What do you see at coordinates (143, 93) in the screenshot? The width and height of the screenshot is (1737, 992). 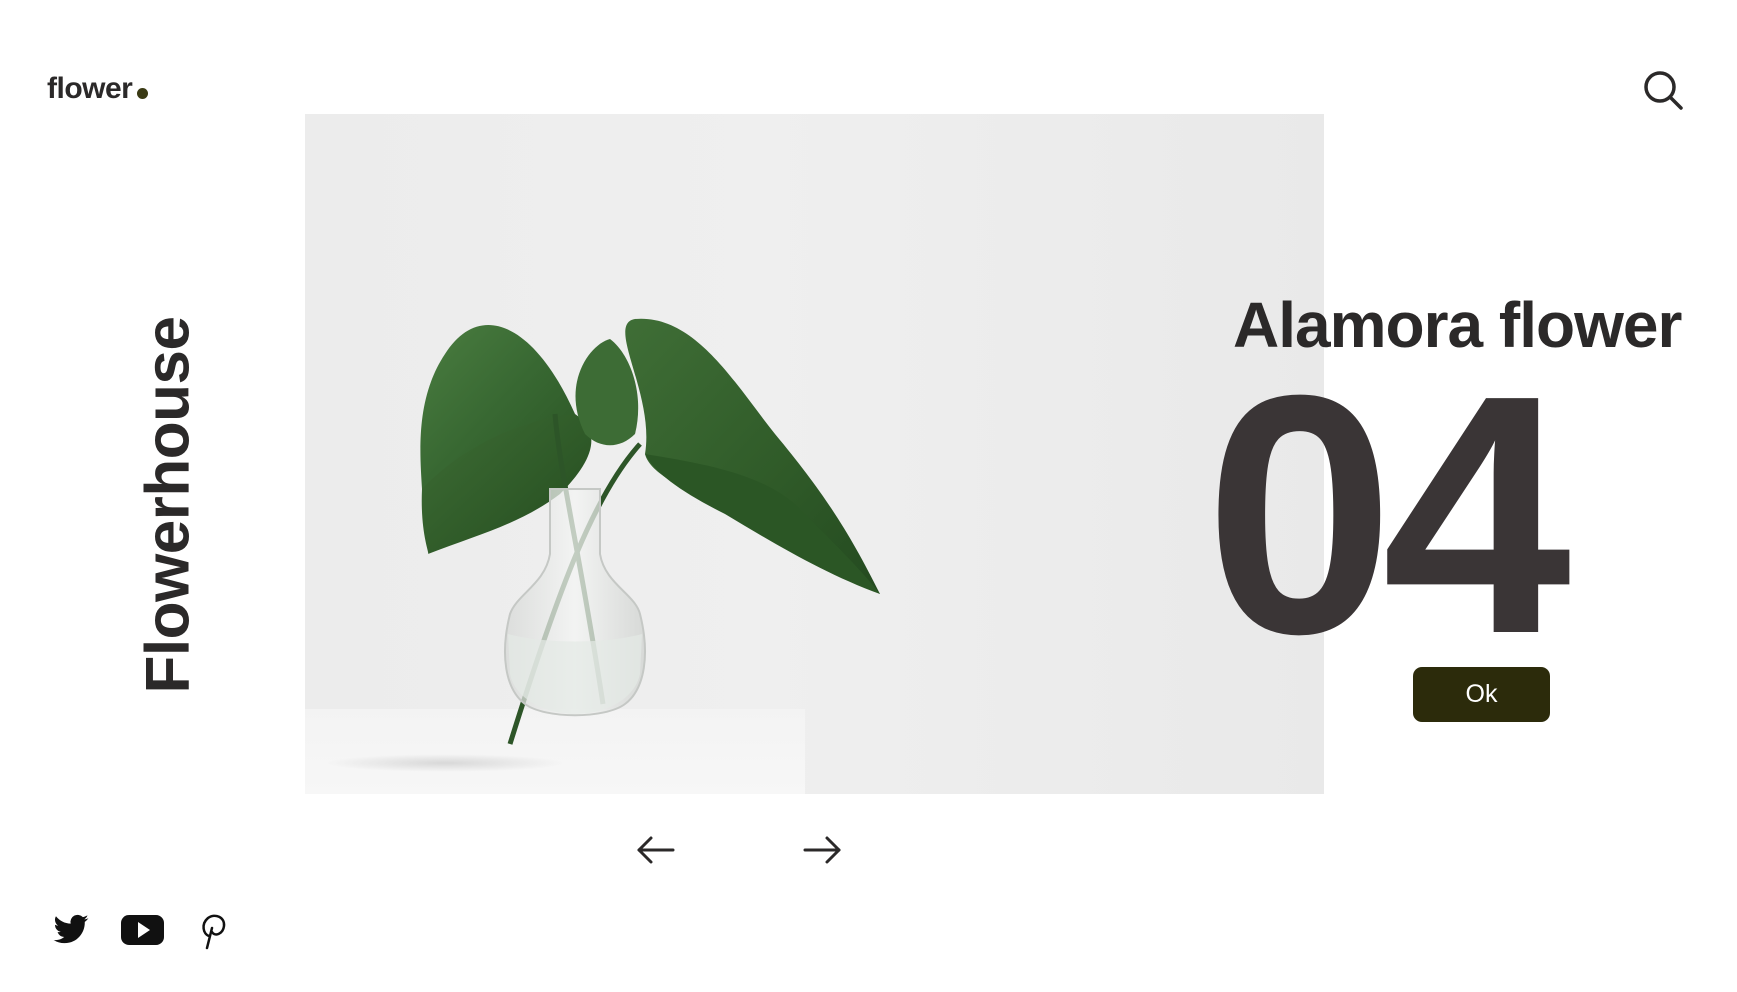 I see `logo-dot` at bounding box center [143, 93].